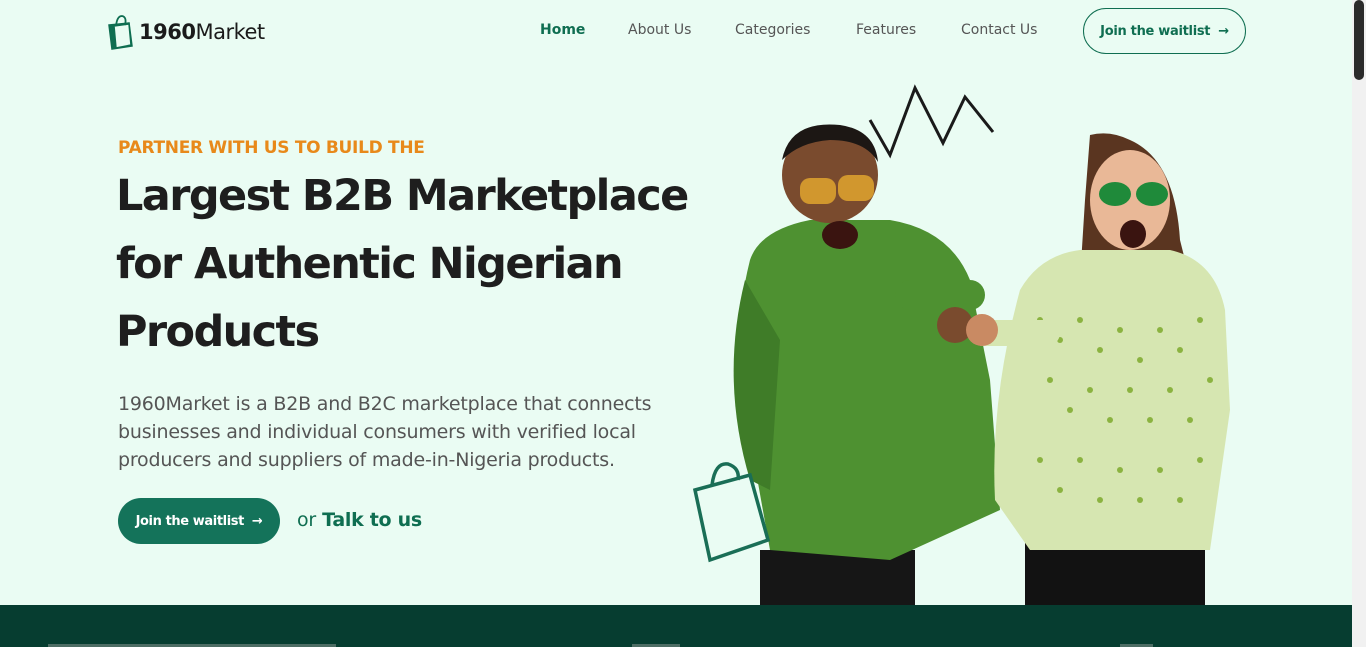 This screenshot has height=647, width=1366. I want to click on man-figure, so click(866, 365).